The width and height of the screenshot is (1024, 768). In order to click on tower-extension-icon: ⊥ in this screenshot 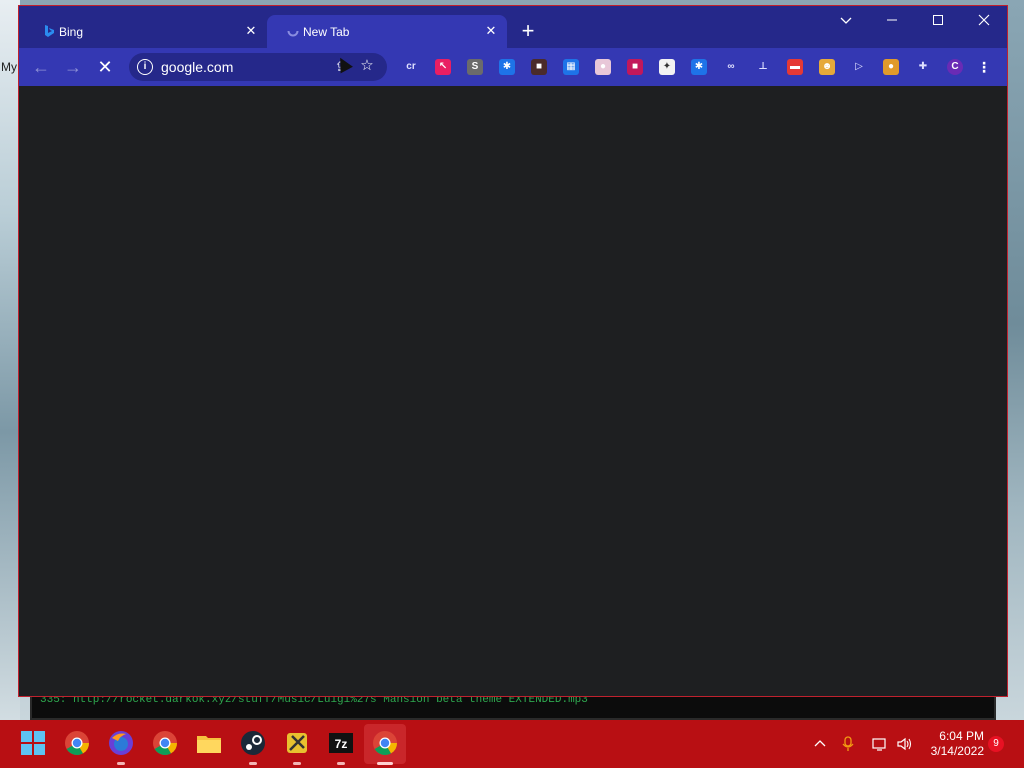, I will do `click(763, 67)`.